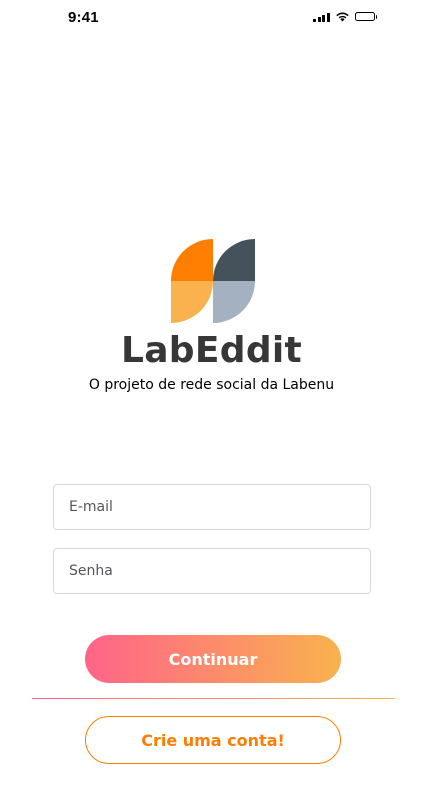 This screenshot has width=423, height=804. What do you see at coordinates (211, 18) in the screenshot?
I see `status-bar: 9:41` at bounding box center [211, 18].